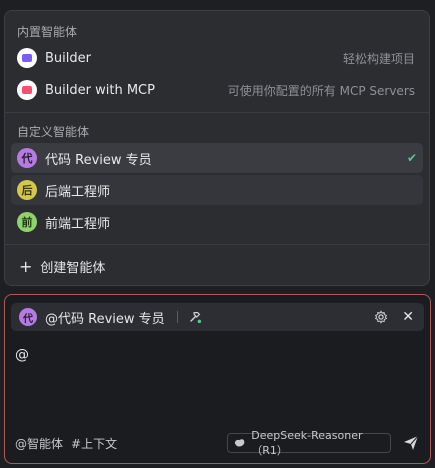 Image resolution: width=435 pixels, height=468 pixels. What do you see at coordinates (239, 443) in the screenshot?
I see `deepseek-icon` at bounding box center [239, 443].